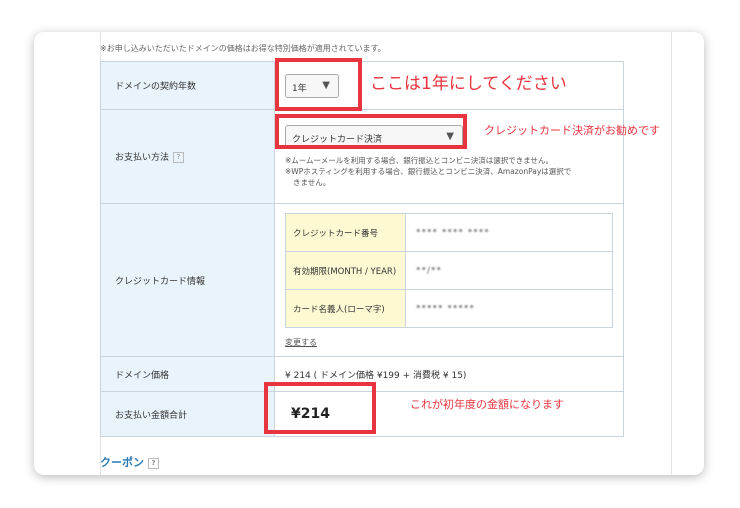 The height and width of the screenshot is (508, 740). Describe the element at coordinates (142, 158) in the screenshot. I see `payment-method-label: お支払い方法` at that location.